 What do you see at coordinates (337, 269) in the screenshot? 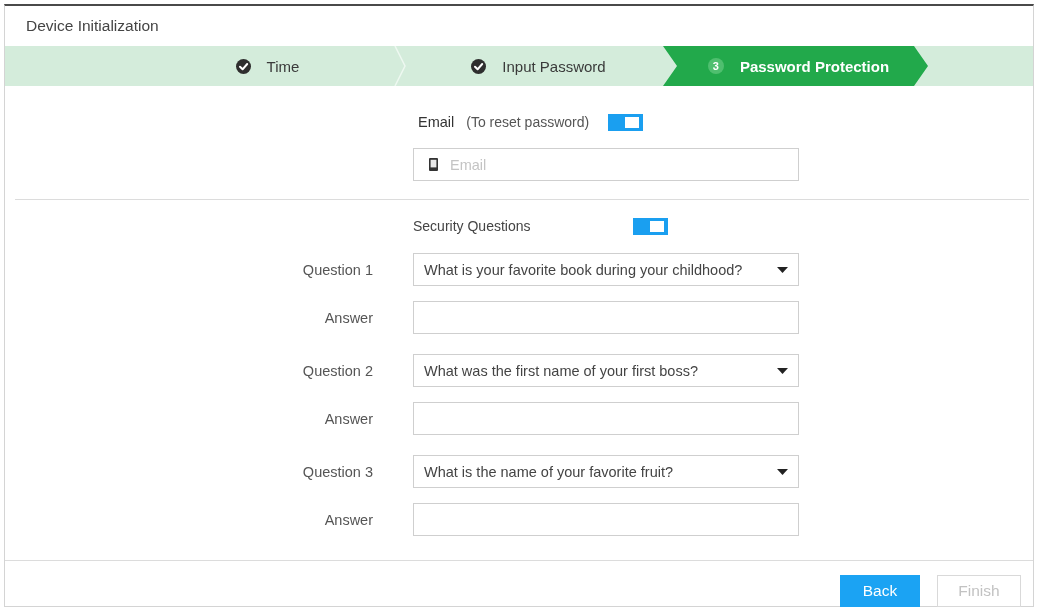
I see `question-label: Question 1` at bounding box center [337, 269].